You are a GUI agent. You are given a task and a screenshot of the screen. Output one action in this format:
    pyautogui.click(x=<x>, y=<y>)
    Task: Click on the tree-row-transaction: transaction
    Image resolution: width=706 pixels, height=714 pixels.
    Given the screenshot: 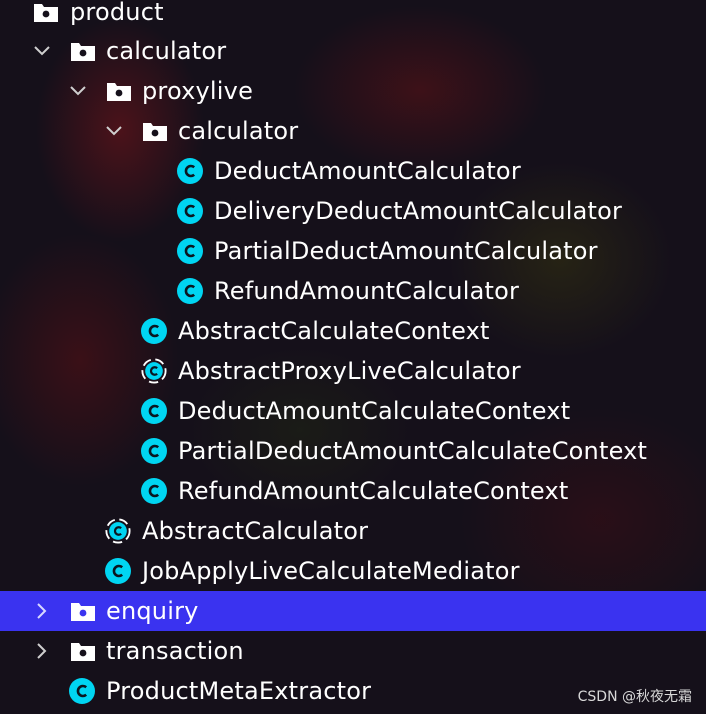 What is the action you would take?
    pyautogui.click(x=353, y=651)
    